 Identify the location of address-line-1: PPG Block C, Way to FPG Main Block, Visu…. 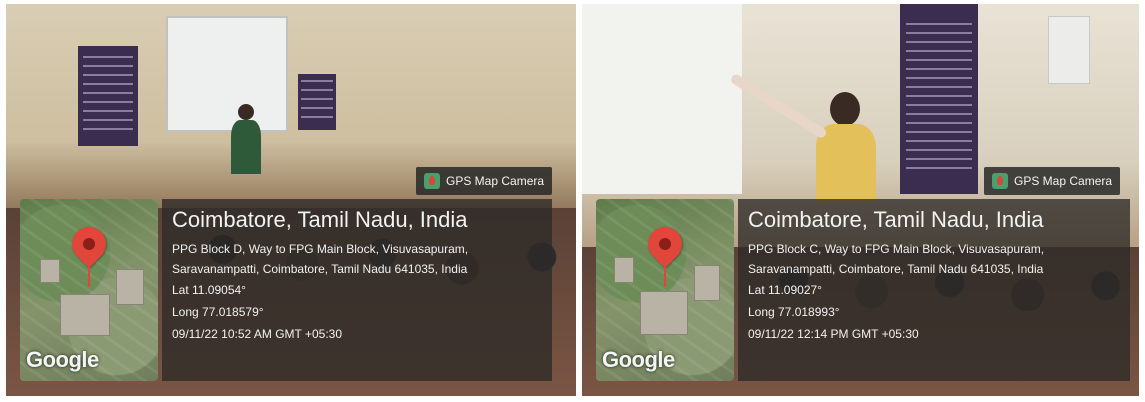
(896, 249).